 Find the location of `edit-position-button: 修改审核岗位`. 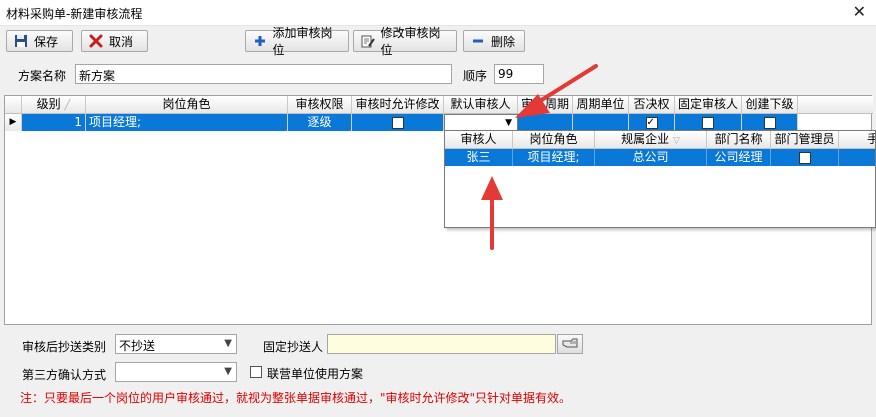

edit-position-button: 修改审核岗位 is located at coordinates (405, 41).